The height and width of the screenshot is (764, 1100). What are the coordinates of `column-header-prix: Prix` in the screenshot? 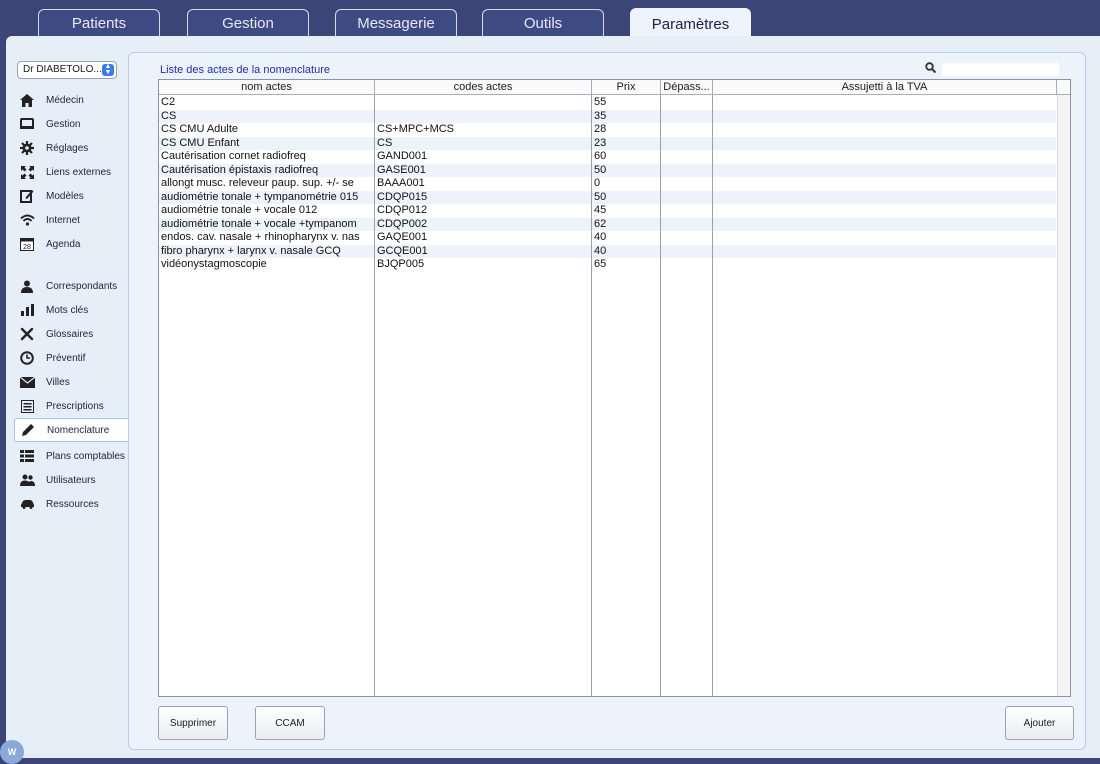 It's located at (626, 87).